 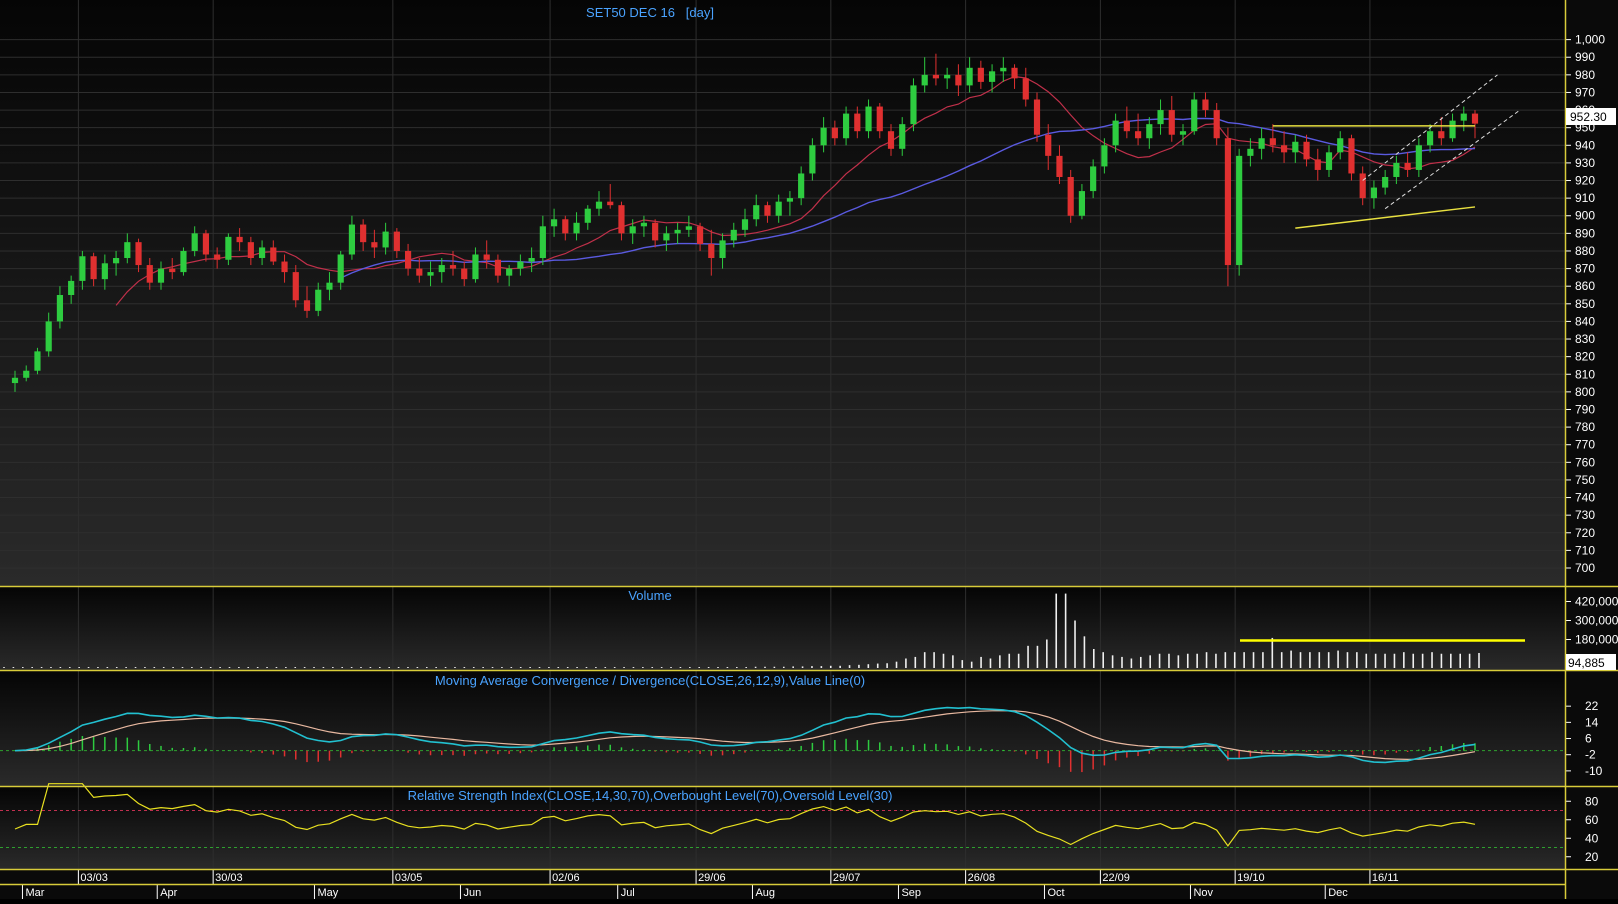 What do you see at coordinates (168, 893) in the screenshot?
I see `month-tick-label: Apr` at bounding box center [168, 893].